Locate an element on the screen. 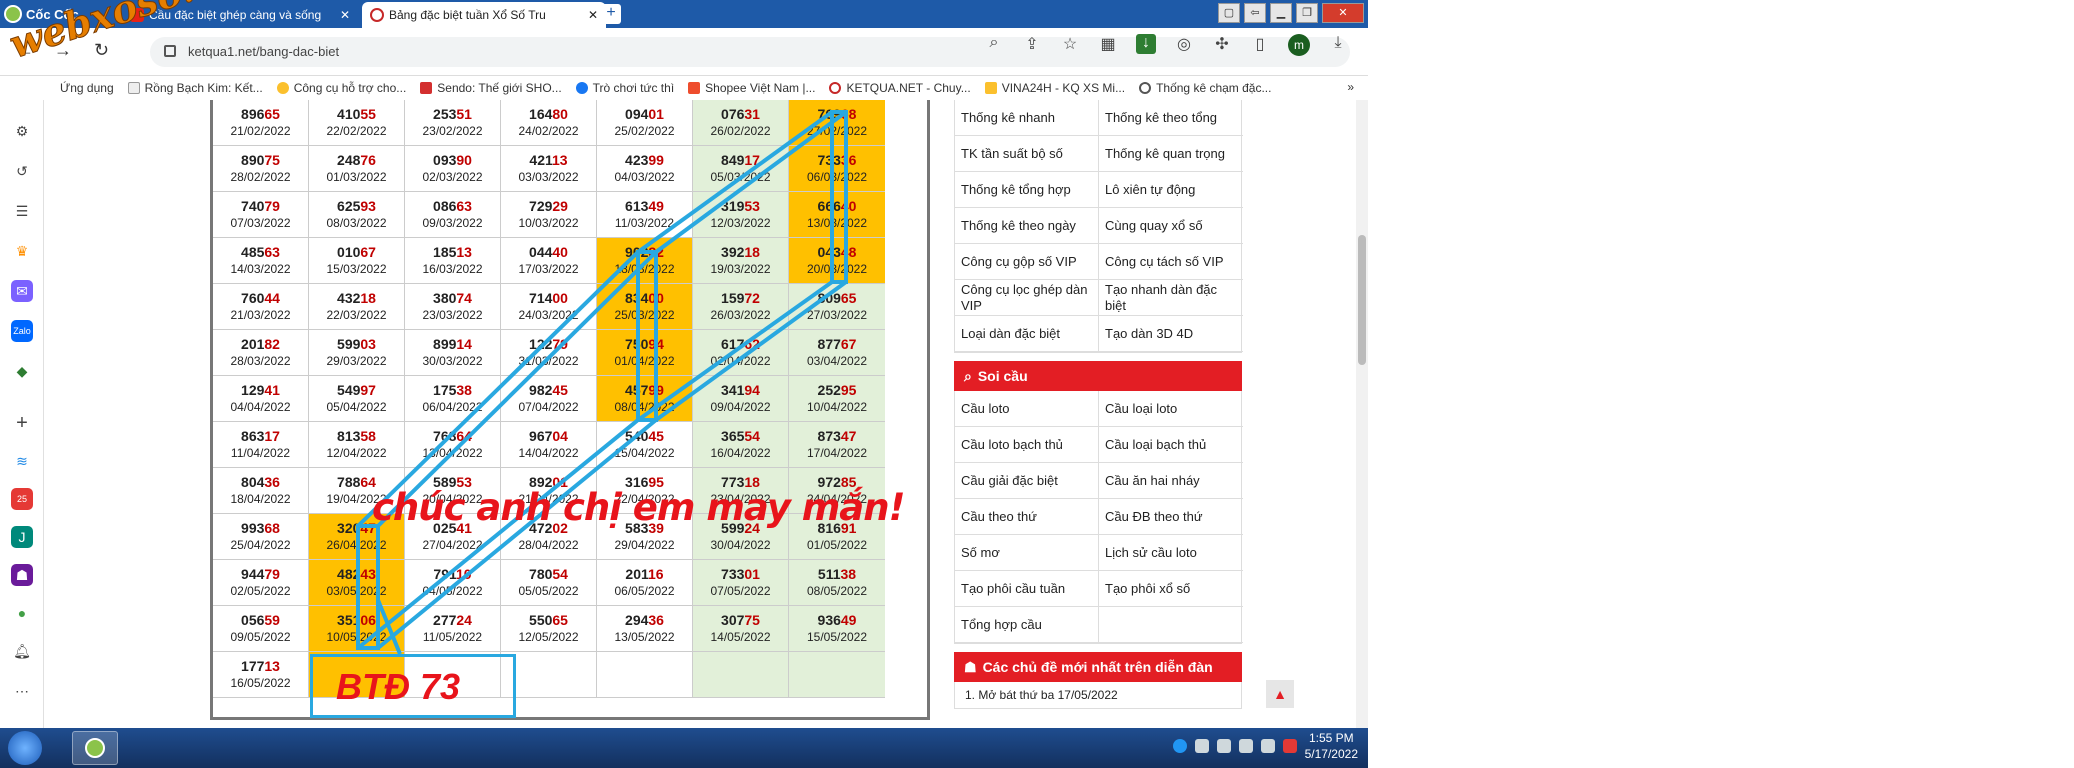  stats-link: Thống kê quan trọng is located at coordinates (1171, 154).